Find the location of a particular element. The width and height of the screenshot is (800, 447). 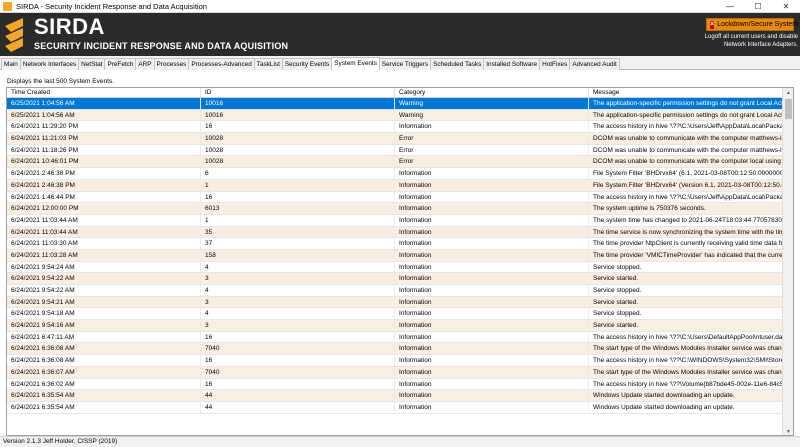

close-icon: × is located at coordinates (712, 24).